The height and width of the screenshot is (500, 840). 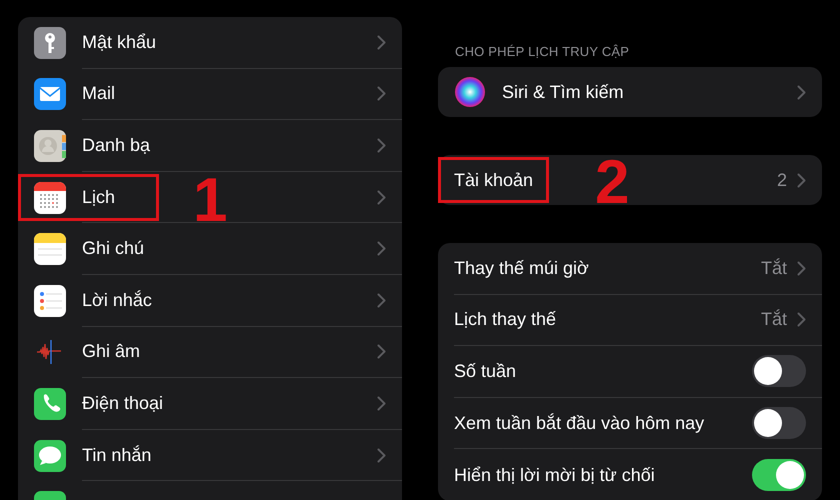 I want to click on settings-item: Mật khẩu, so click(x=229, y=42).